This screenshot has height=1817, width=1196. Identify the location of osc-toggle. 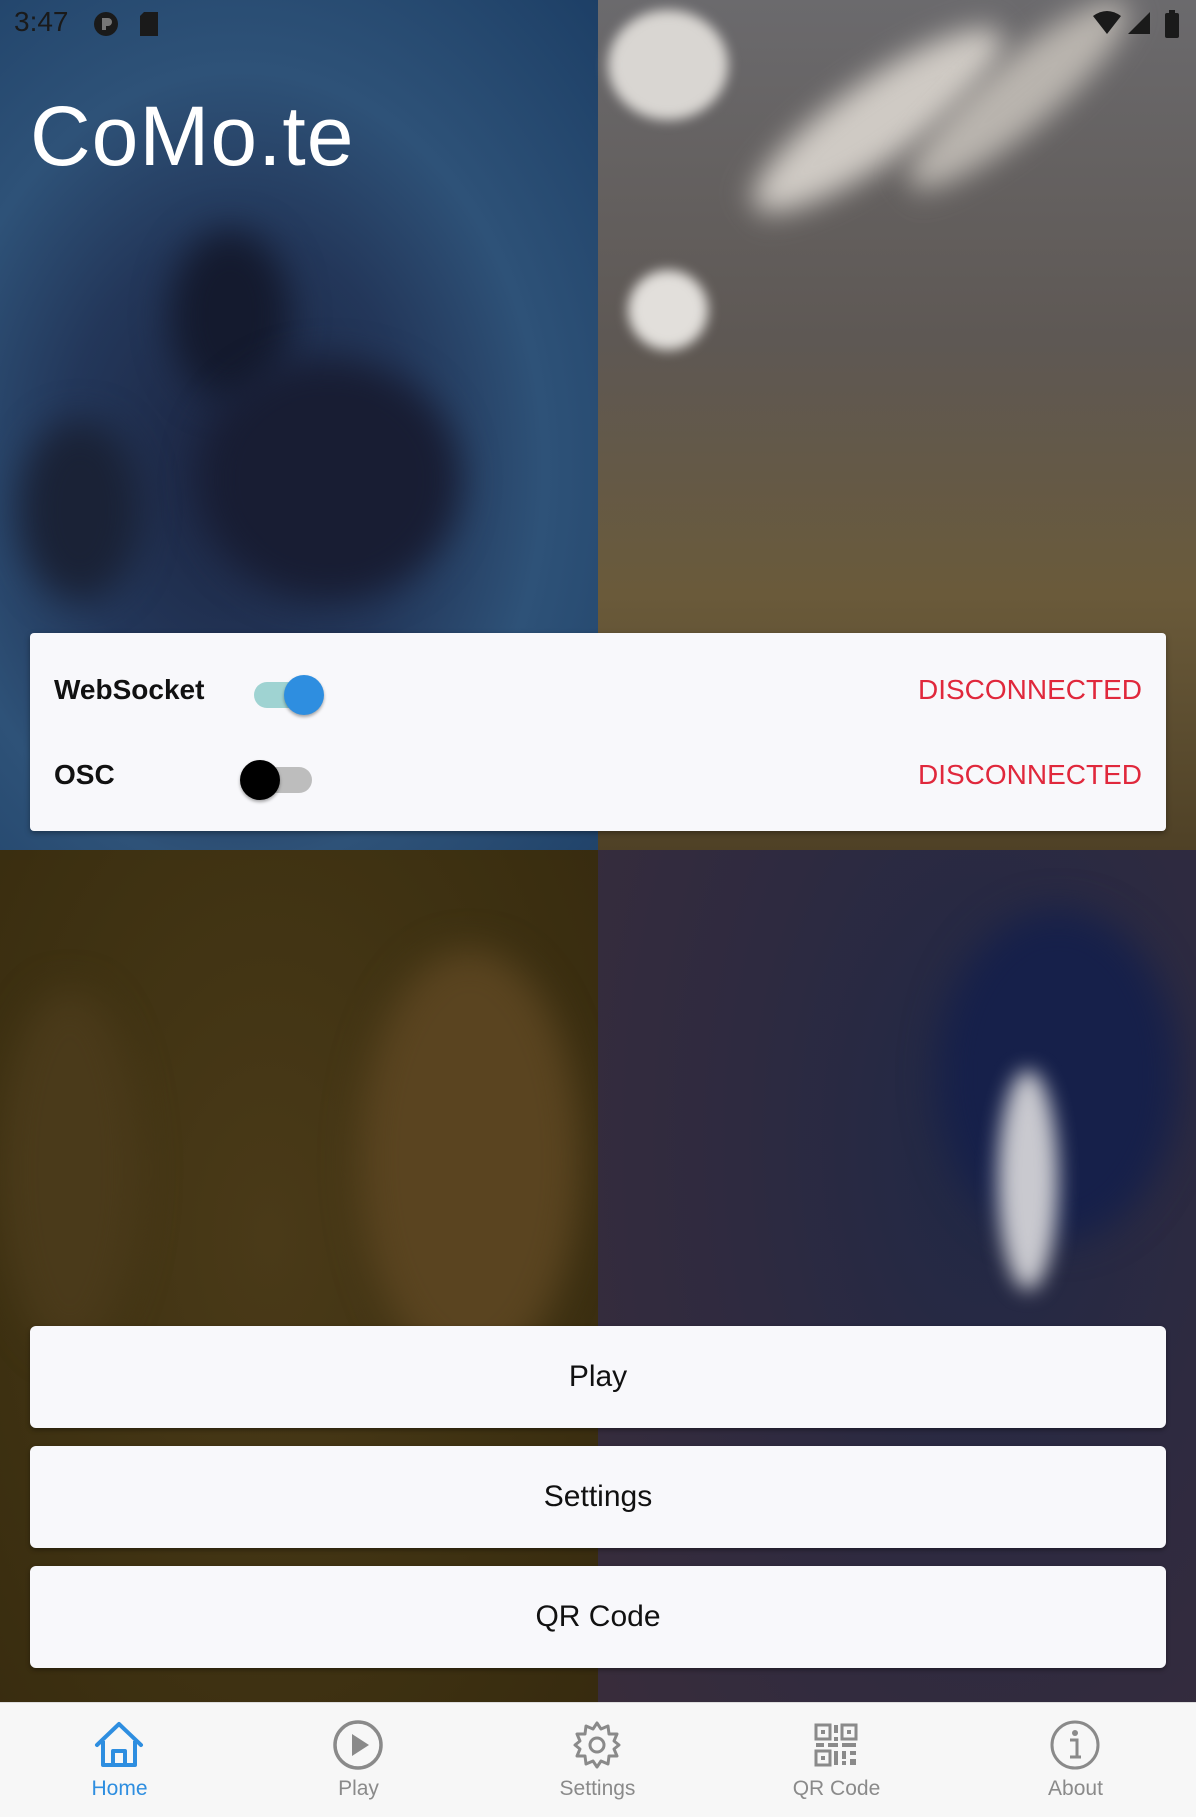
(280, 777).